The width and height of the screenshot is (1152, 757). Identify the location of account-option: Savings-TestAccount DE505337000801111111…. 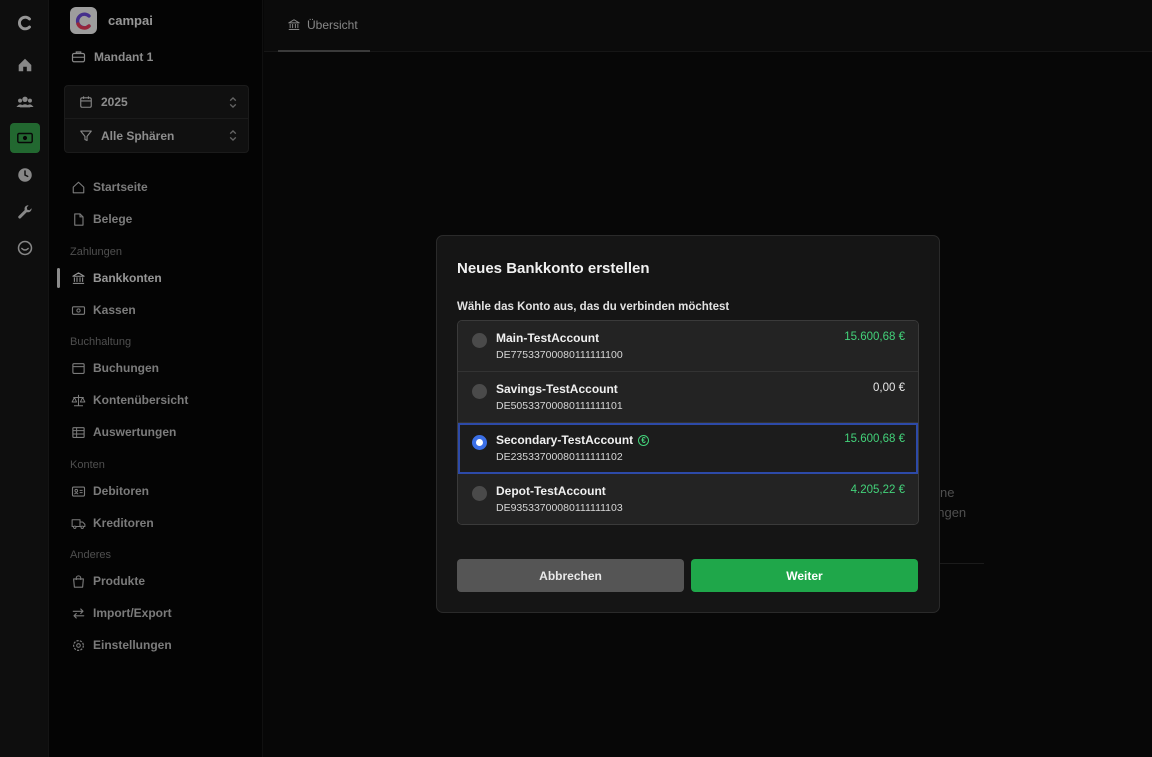
(688, 397).